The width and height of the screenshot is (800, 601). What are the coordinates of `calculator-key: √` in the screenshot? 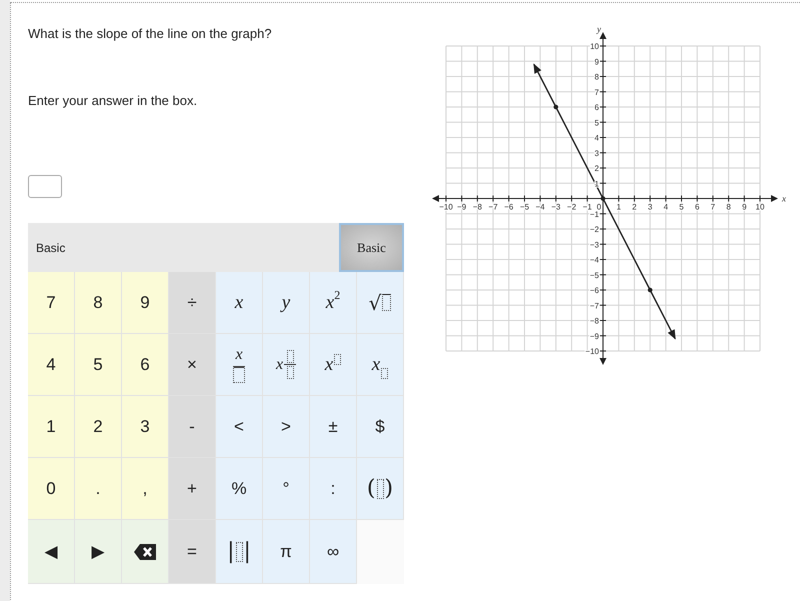 It's located at (380, 303).